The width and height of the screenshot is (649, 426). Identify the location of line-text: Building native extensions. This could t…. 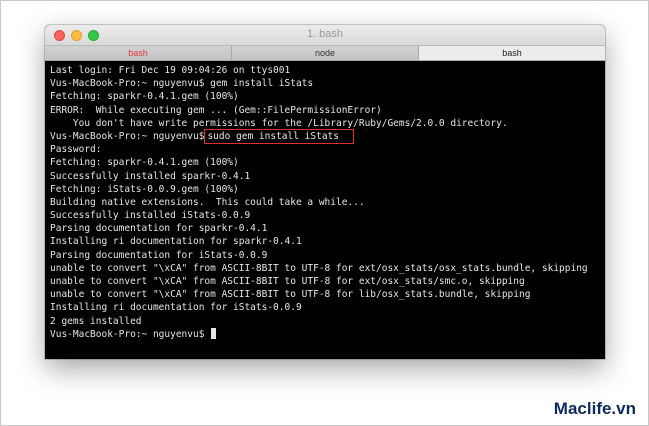
(207, 202).